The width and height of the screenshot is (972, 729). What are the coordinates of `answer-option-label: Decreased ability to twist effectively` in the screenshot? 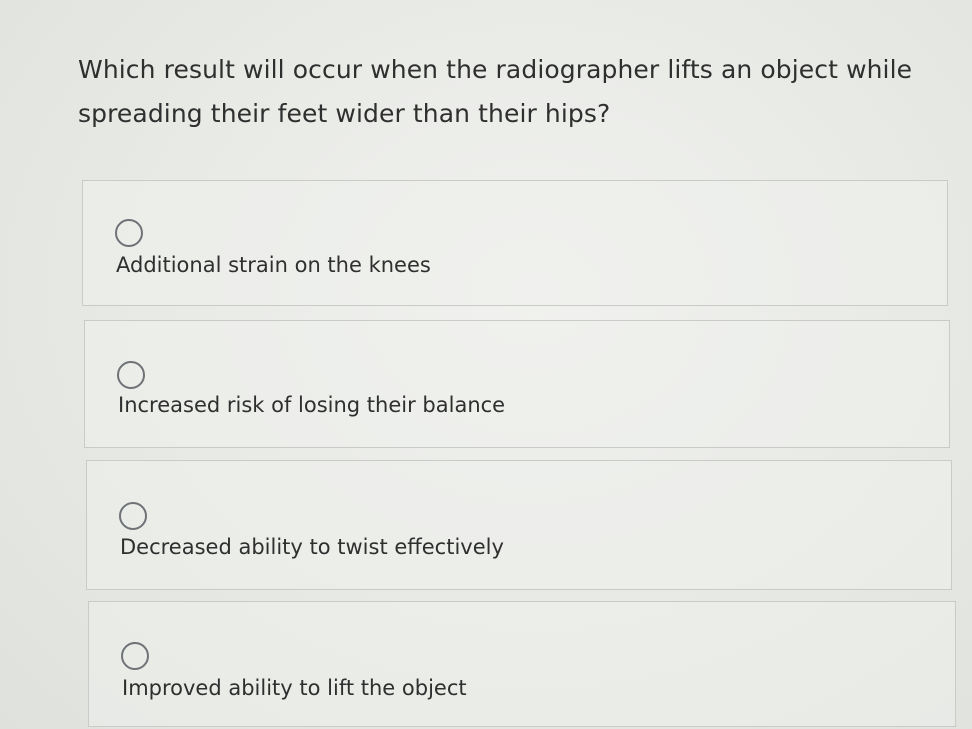 It's located at (312, 547).